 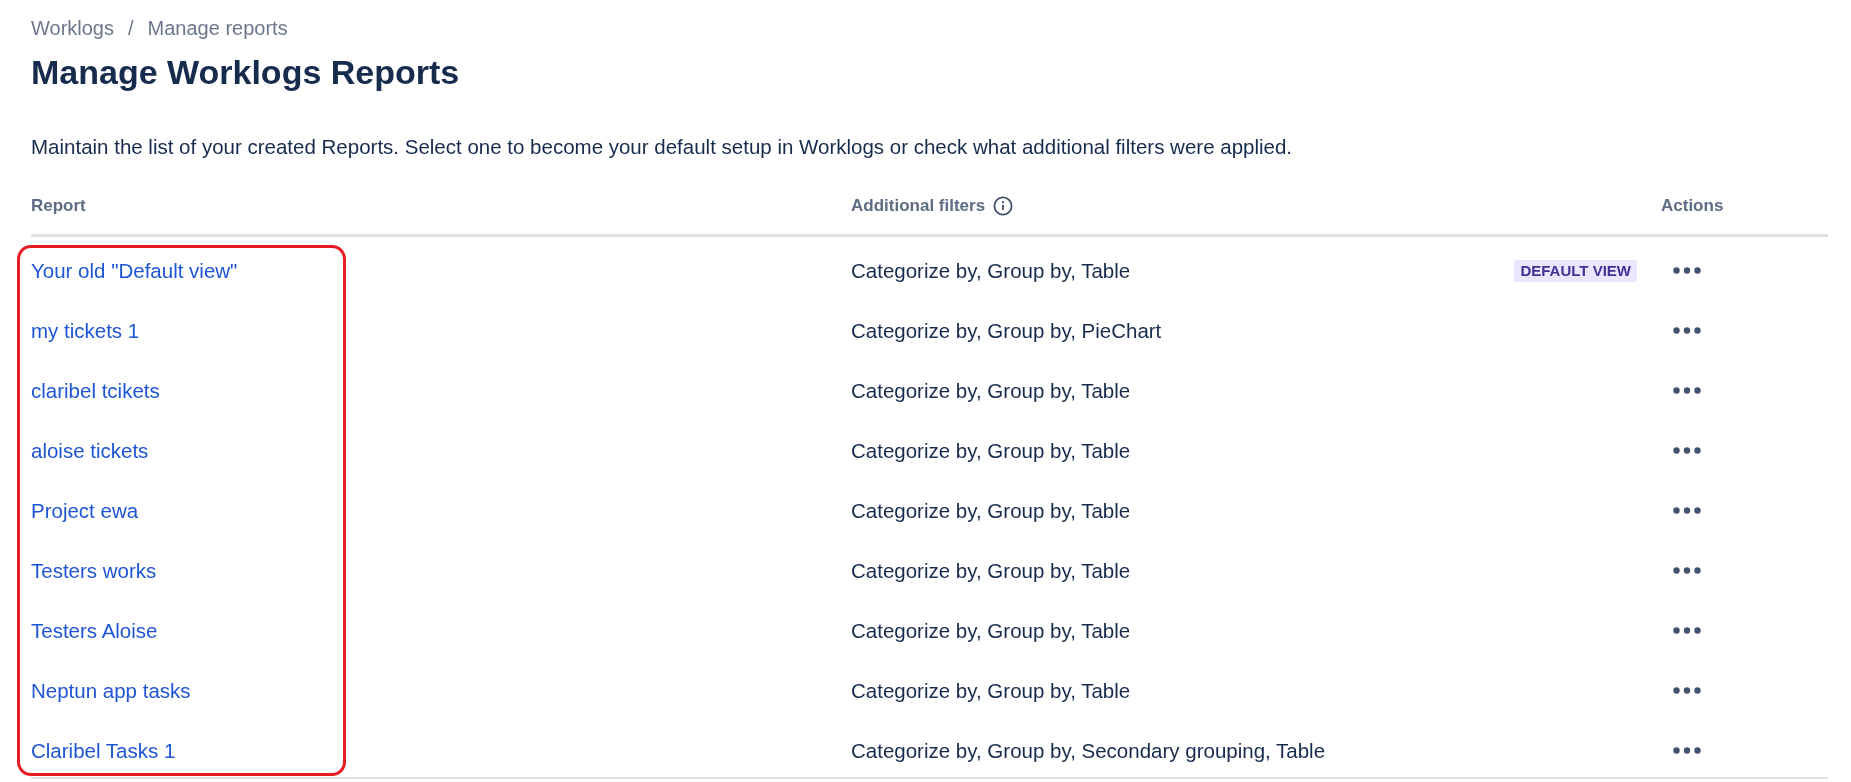 I want to click on filters-text: Categorize by, Group by, PieChart, so click(x=1006, y=330).